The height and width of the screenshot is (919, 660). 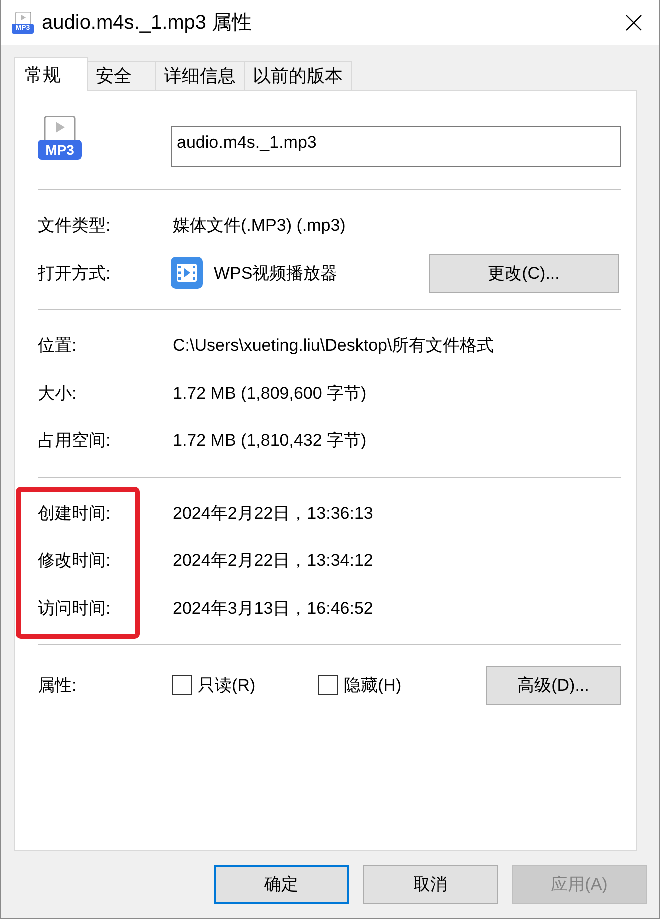 I want to click on property-label: 创建时间:, so click(x=75, y=513).